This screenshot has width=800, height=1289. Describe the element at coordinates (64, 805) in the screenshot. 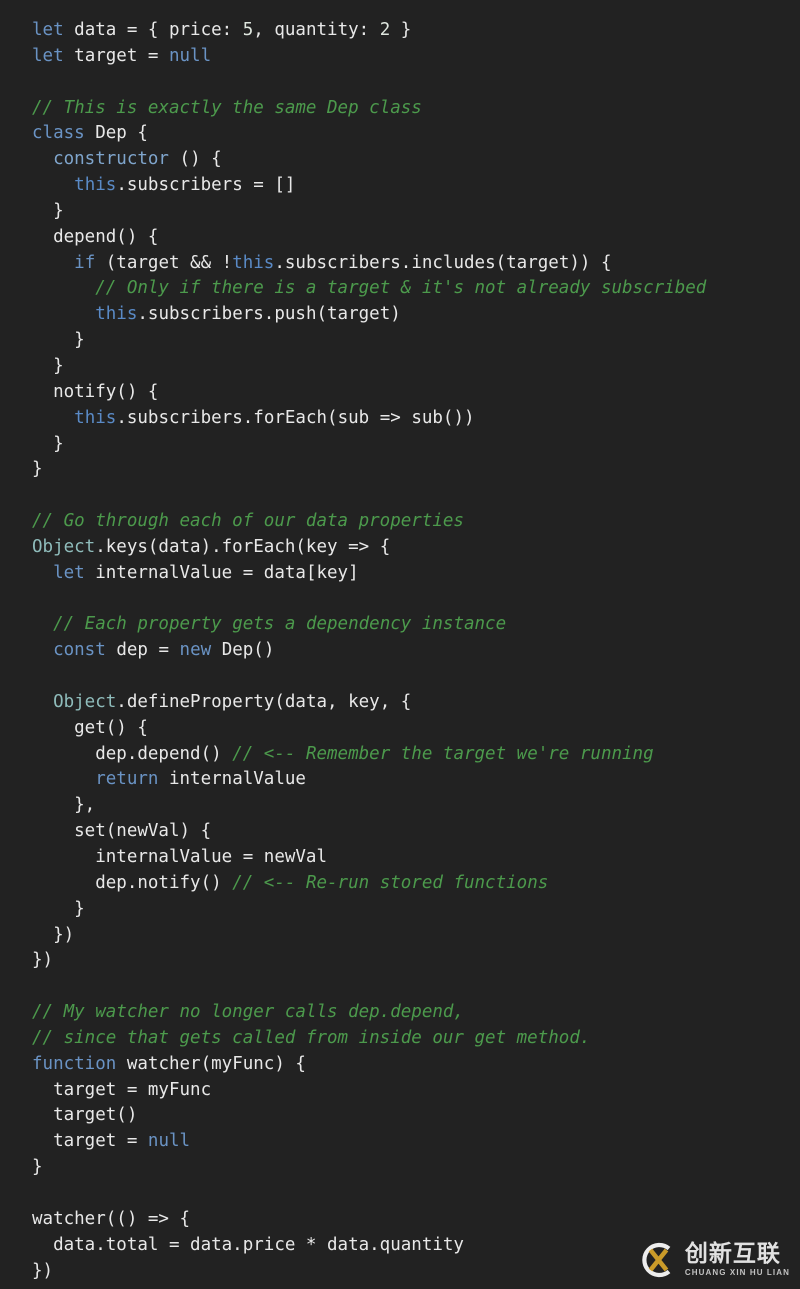

I see `code-line: },` at that location.